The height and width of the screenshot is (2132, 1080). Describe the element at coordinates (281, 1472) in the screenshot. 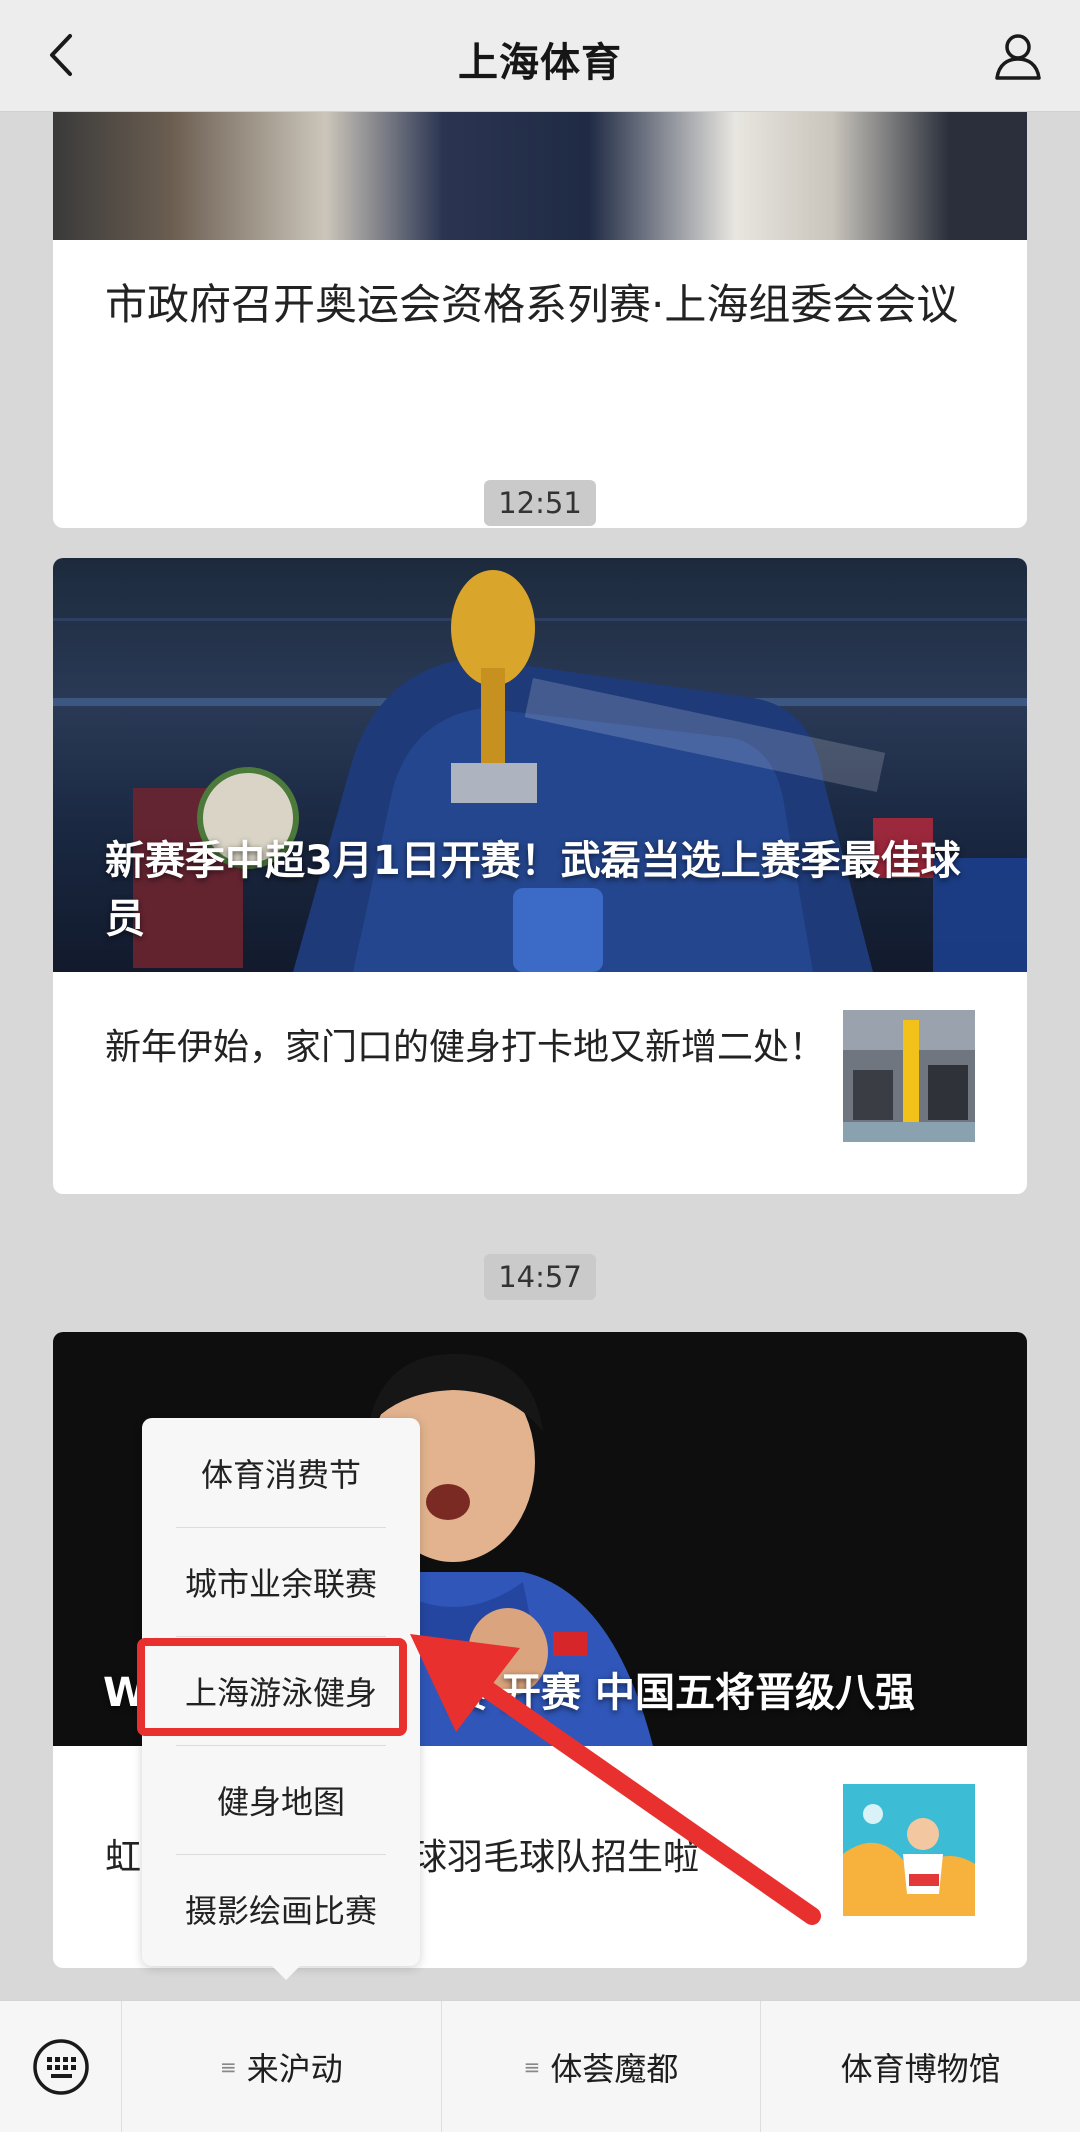

I see `menu-item-consumption-festival: 体育消费节` at that location.